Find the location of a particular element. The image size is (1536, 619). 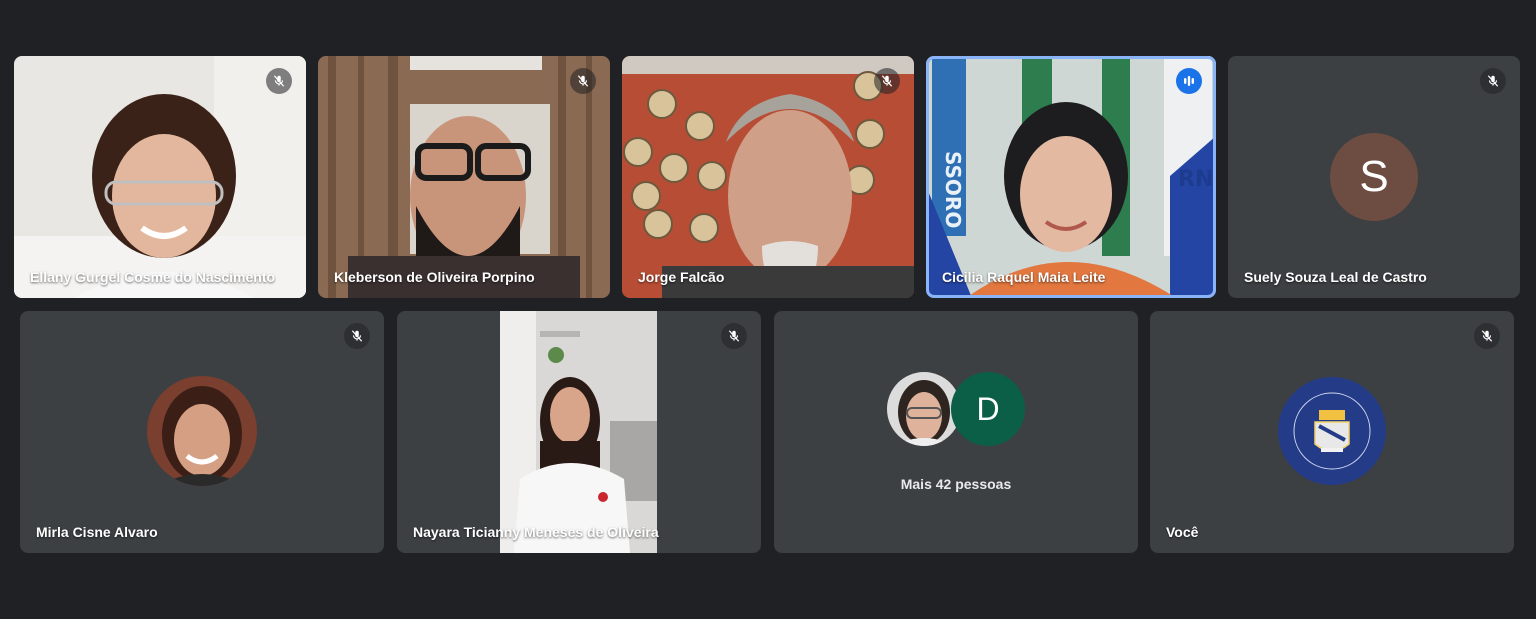

participant-name: Jorge Falcão is located at coordinates (681, 277).